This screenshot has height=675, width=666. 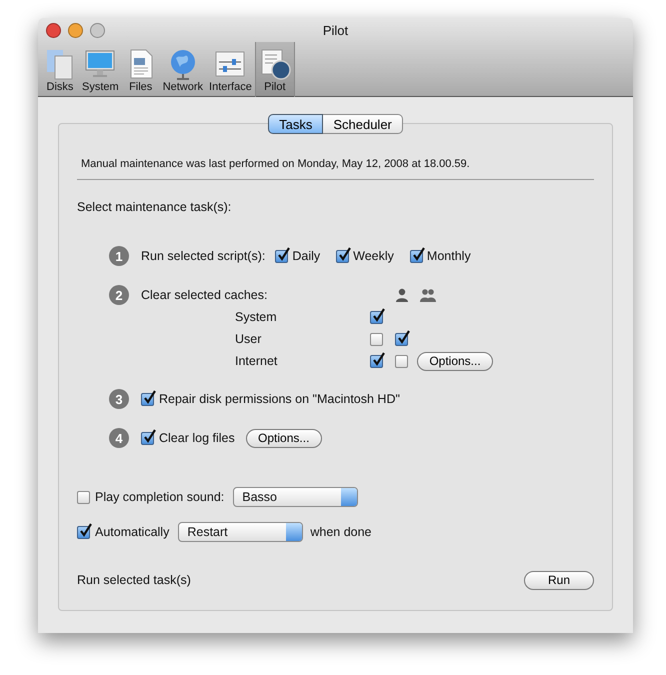 I want to click on toolbar-button: Pilot, so click(x=274, y=69).